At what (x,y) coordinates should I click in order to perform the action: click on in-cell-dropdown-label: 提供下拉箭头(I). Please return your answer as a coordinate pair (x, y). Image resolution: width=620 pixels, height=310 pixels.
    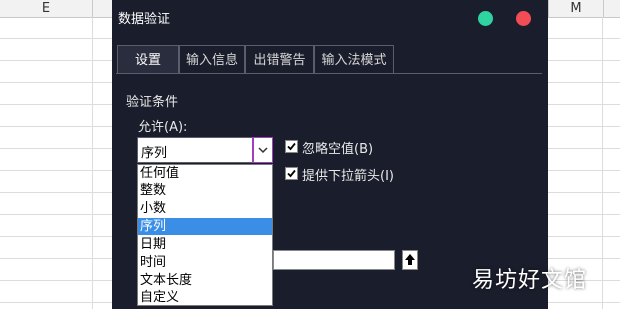
    Looking at the image, I should click on (348, 174).